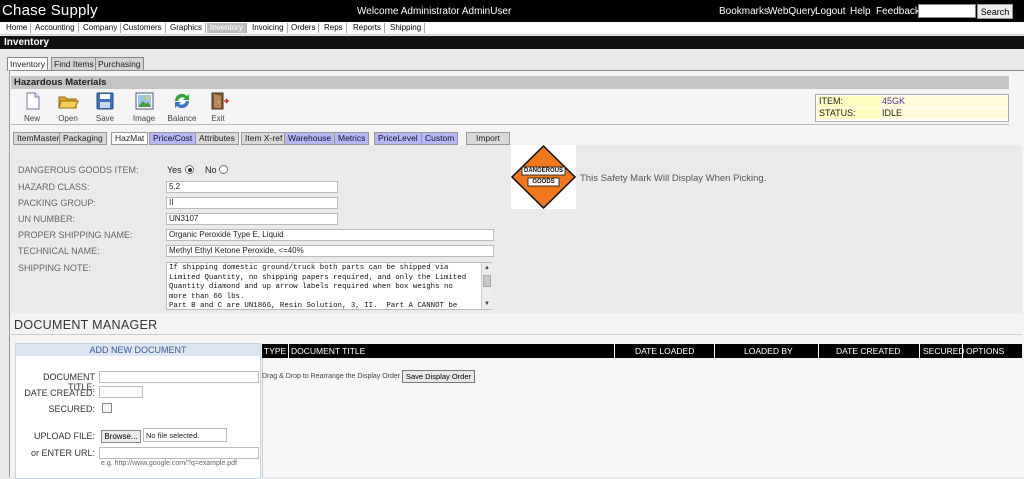 This screenshot has width=1024, height=479. I want to click on diamond-text-dangerous: DANGEROUS, so click(543, 171).